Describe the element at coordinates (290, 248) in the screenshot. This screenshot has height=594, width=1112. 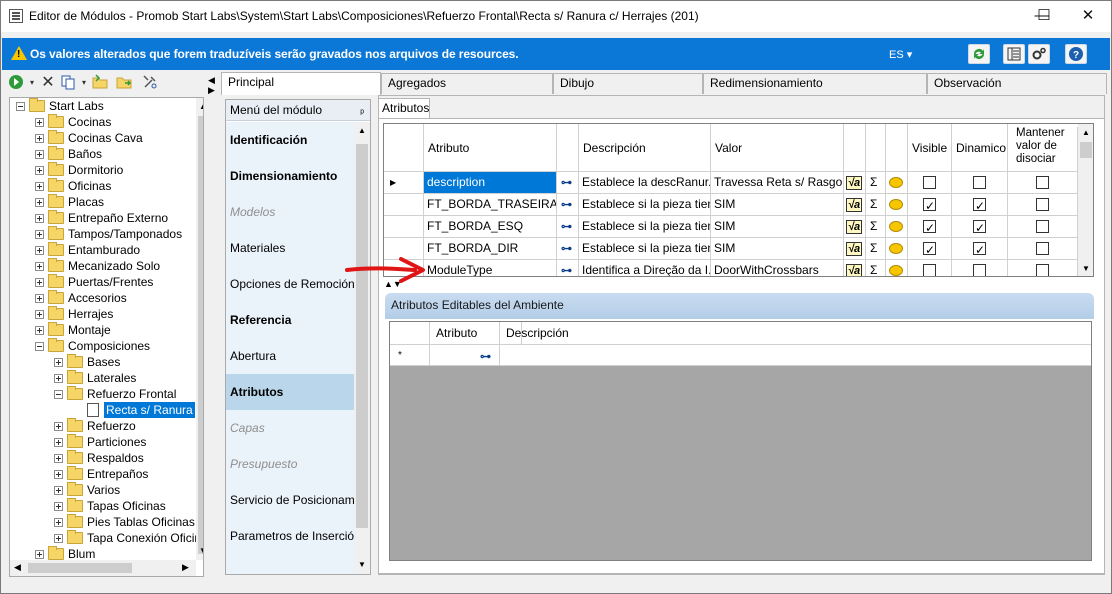
I see `menu-item: Materiales` at that location.